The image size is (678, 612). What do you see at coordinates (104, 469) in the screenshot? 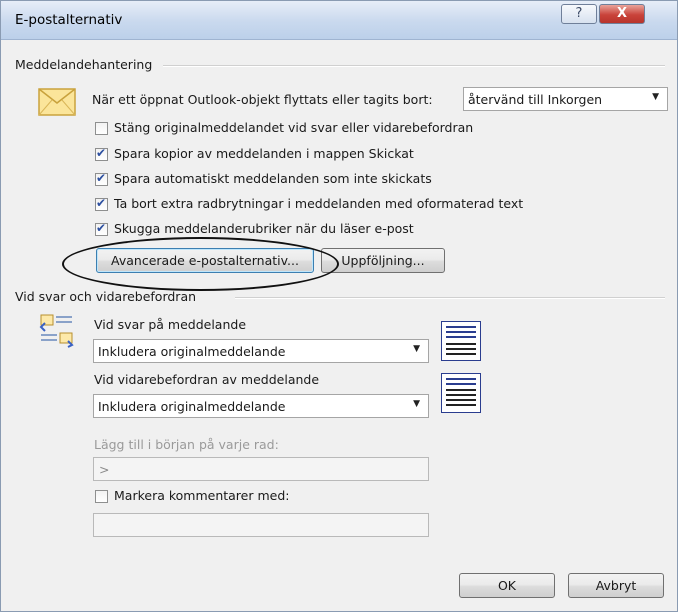
I see `prefix-value: >` at bounding box center [104, 469].